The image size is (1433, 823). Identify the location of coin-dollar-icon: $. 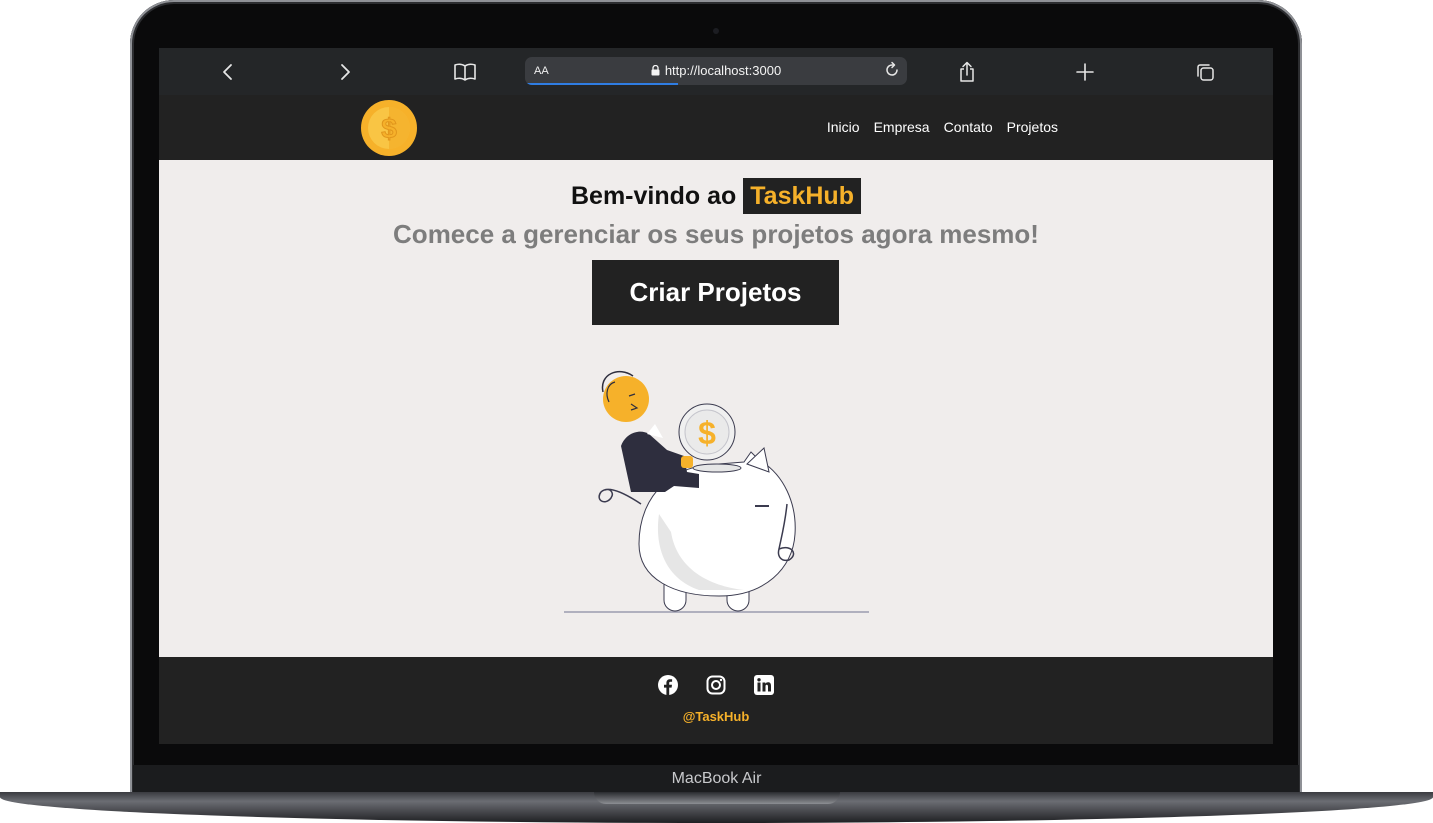
(389, 130).